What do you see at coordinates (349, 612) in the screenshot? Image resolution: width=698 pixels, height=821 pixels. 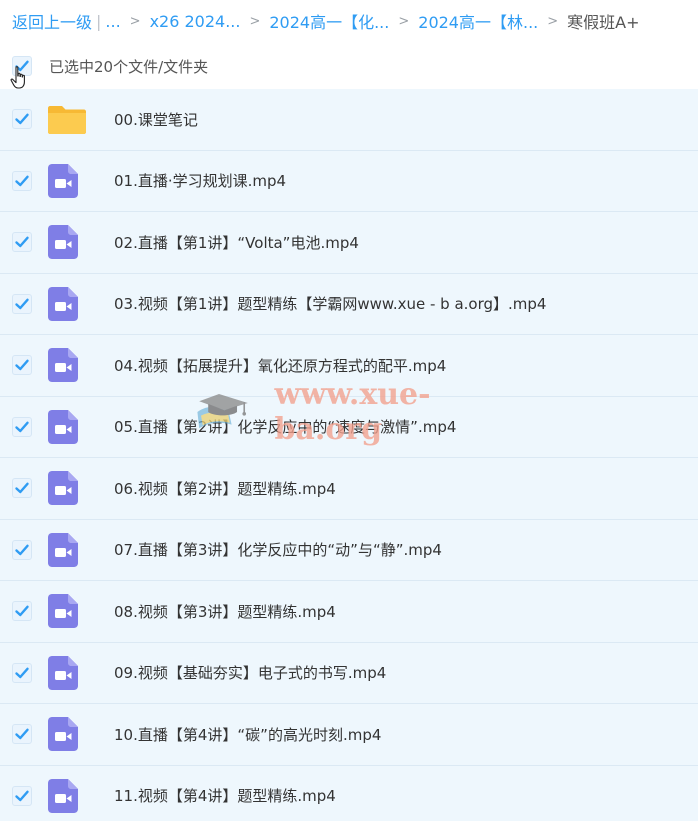 I see `file-row: 08.视频【第3讲】题型精练.mp4` at bounding box center [349, 612].